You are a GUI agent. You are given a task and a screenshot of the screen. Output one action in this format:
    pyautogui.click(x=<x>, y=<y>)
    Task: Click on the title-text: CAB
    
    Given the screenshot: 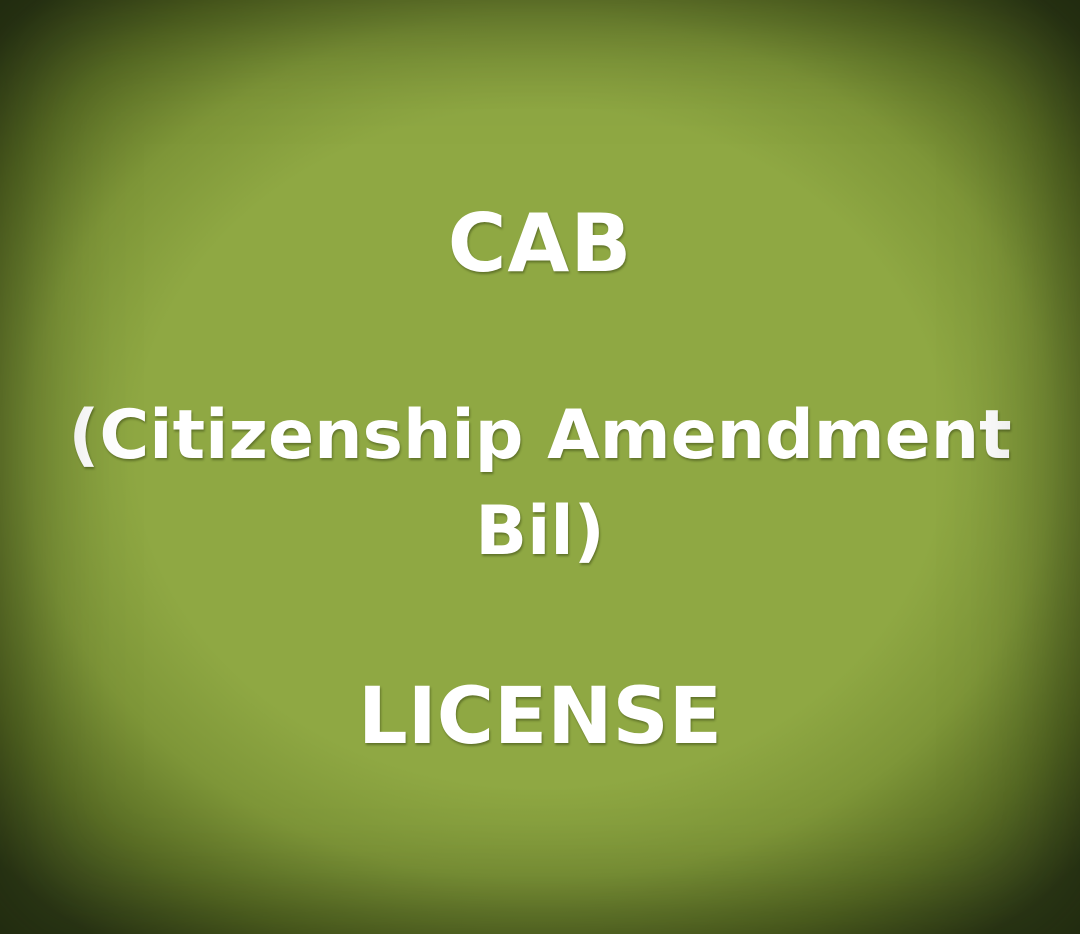 What is the action you would take?
    pyautogui.click(x=540, y=243)
    